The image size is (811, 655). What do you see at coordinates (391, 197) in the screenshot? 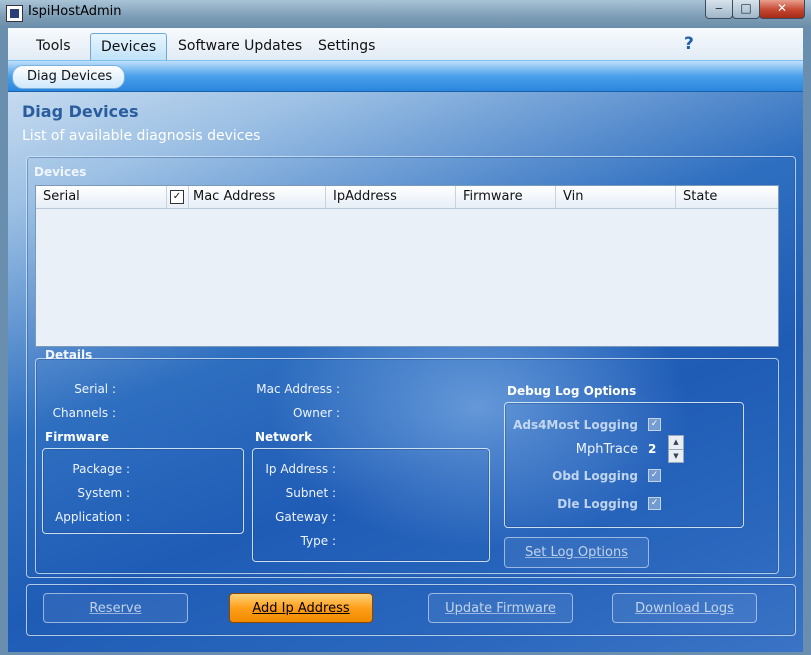
I see `column-ip-address: IpAddress` at bounding box center [391, 197].